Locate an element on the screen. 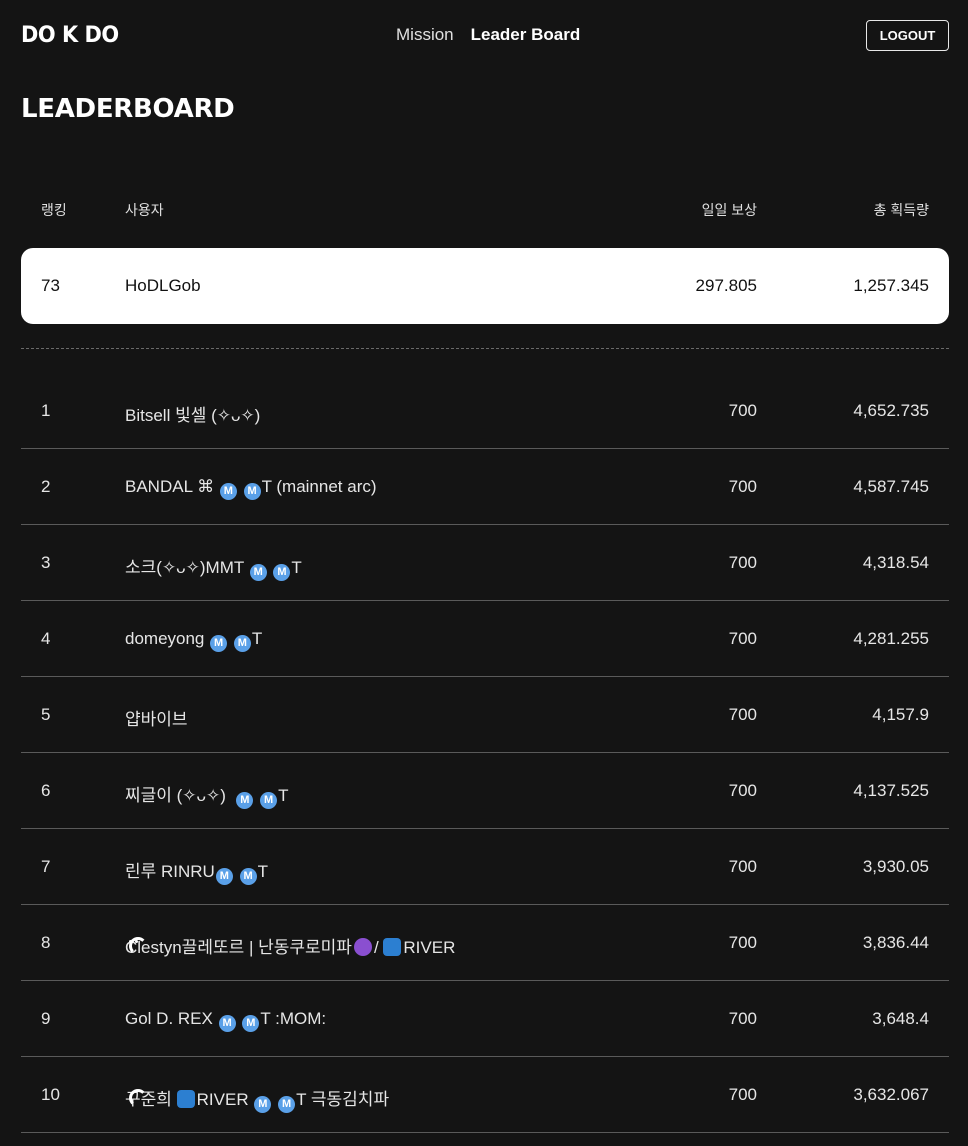 Image resolution: width=968 pixels, height=1146 pixels. username-text: BANDAL ⌘ is located at coordinates (172, 486).